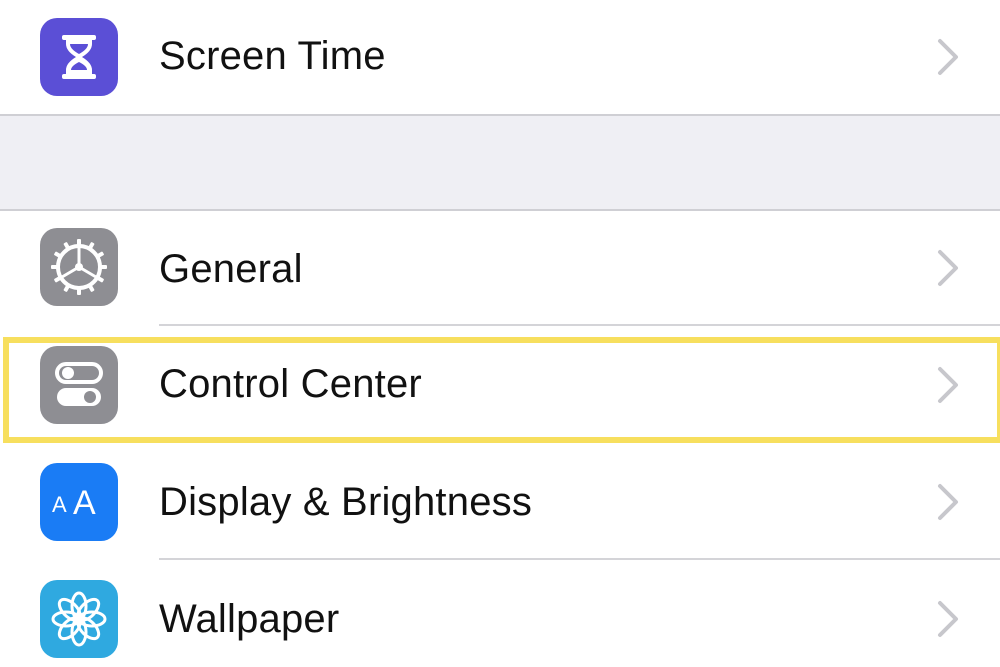 The width and height of the screenshot is (1000, 667). Describe the element at coordinates (231, 269) in the screenshot. I see `row-label-general: General` at that location.